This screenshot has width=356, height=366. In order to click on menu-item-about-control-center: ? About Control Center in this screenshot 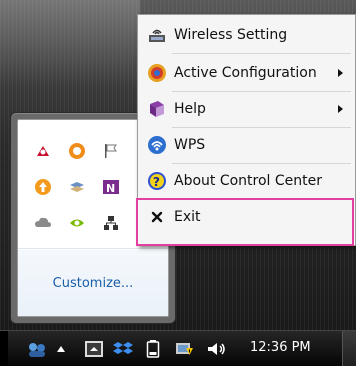, I will do `click(246, 181)`.